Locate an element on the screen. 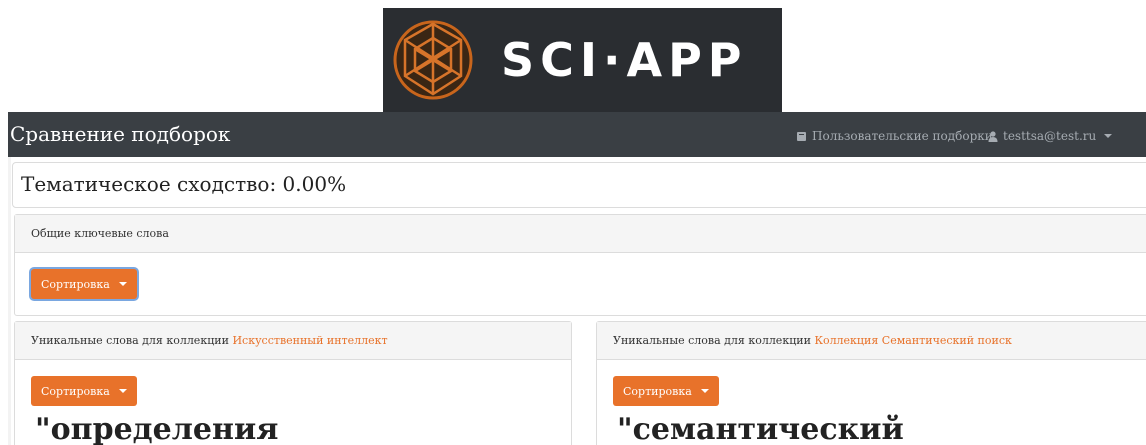 This screenshot has height=445, width=1146. left-sort-button: Сортировка is located at coordinates (84, 391).